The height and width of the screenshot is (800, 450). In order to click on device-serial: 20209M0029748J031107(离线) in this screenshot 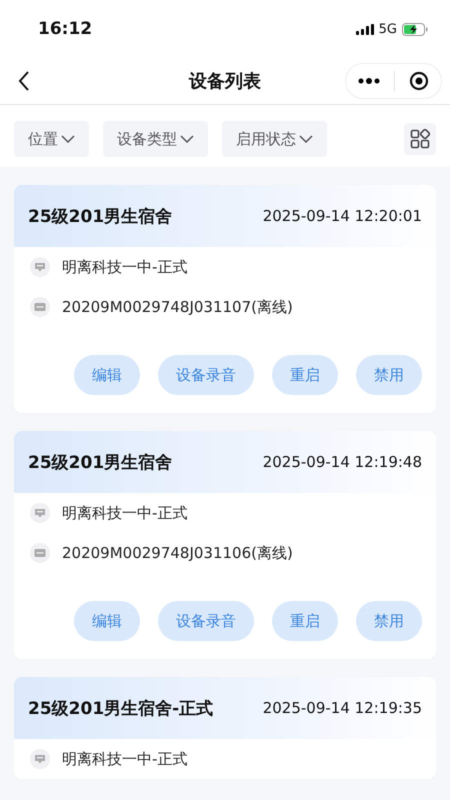, I will do `click(177, 307)`.